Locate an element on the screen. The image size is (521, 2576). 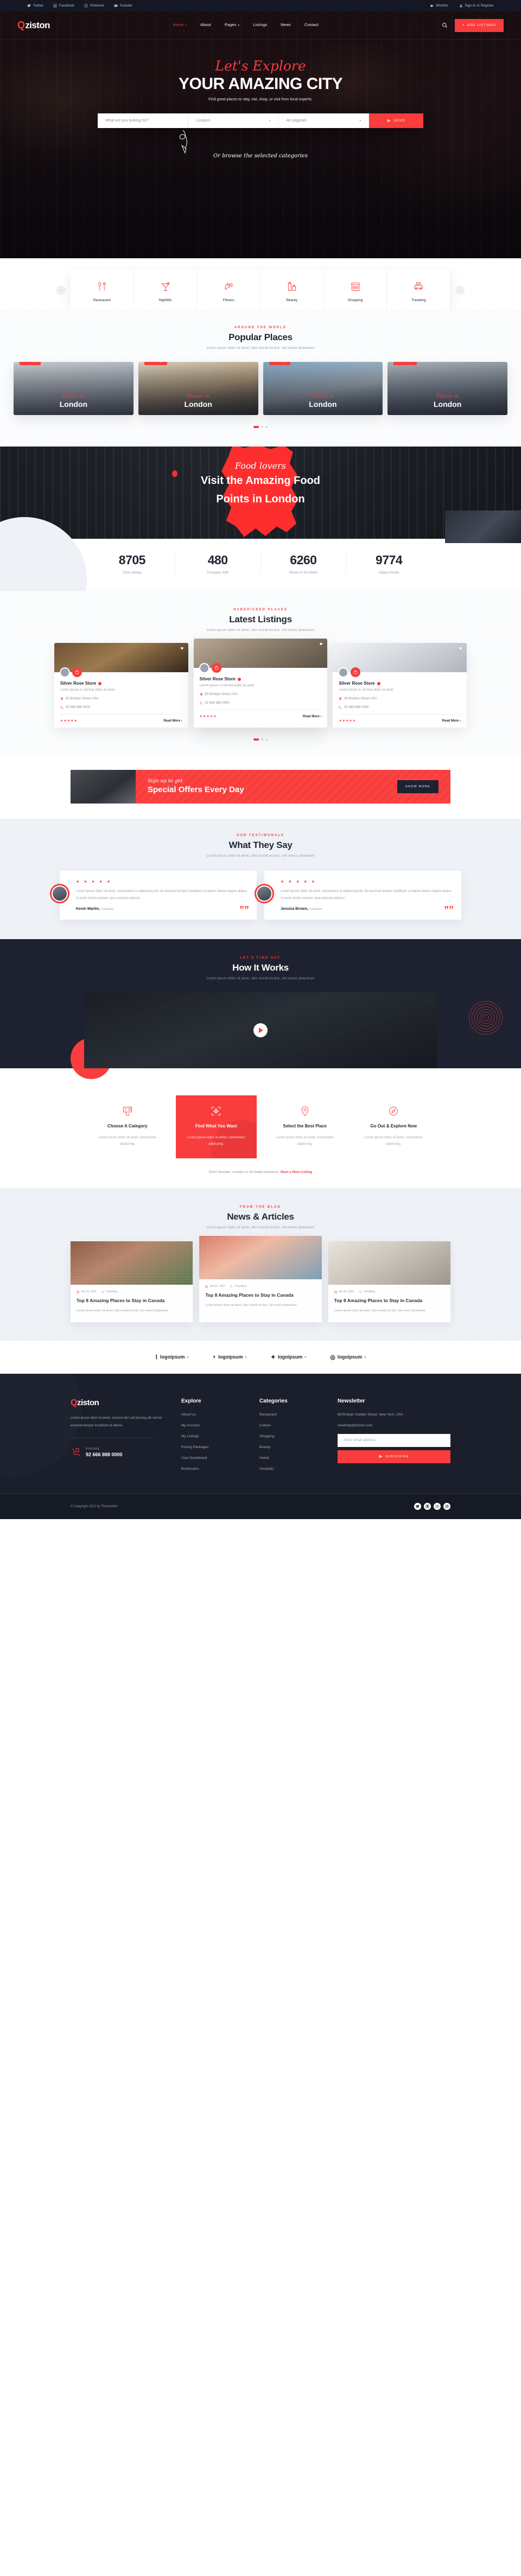
topbar-social-list: Twitter Facebook Pinterest Youtube is located at coordinates (79, 6).